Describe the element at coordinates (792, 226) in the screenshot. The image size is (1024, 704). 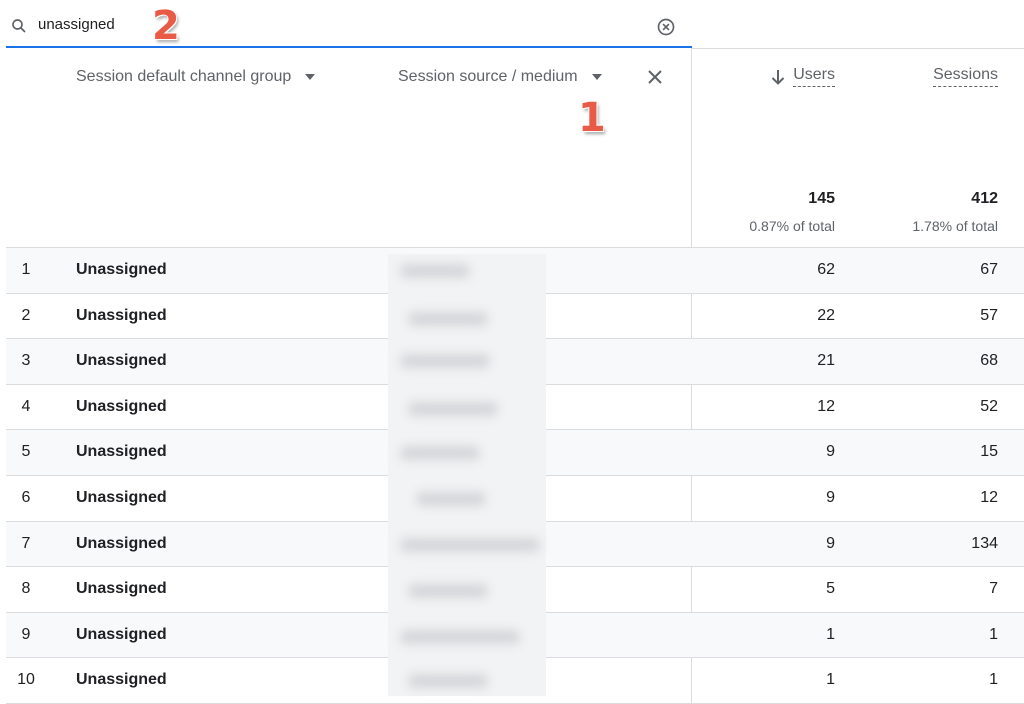
I see `users-total-percent: 0.87% of total` at that location.